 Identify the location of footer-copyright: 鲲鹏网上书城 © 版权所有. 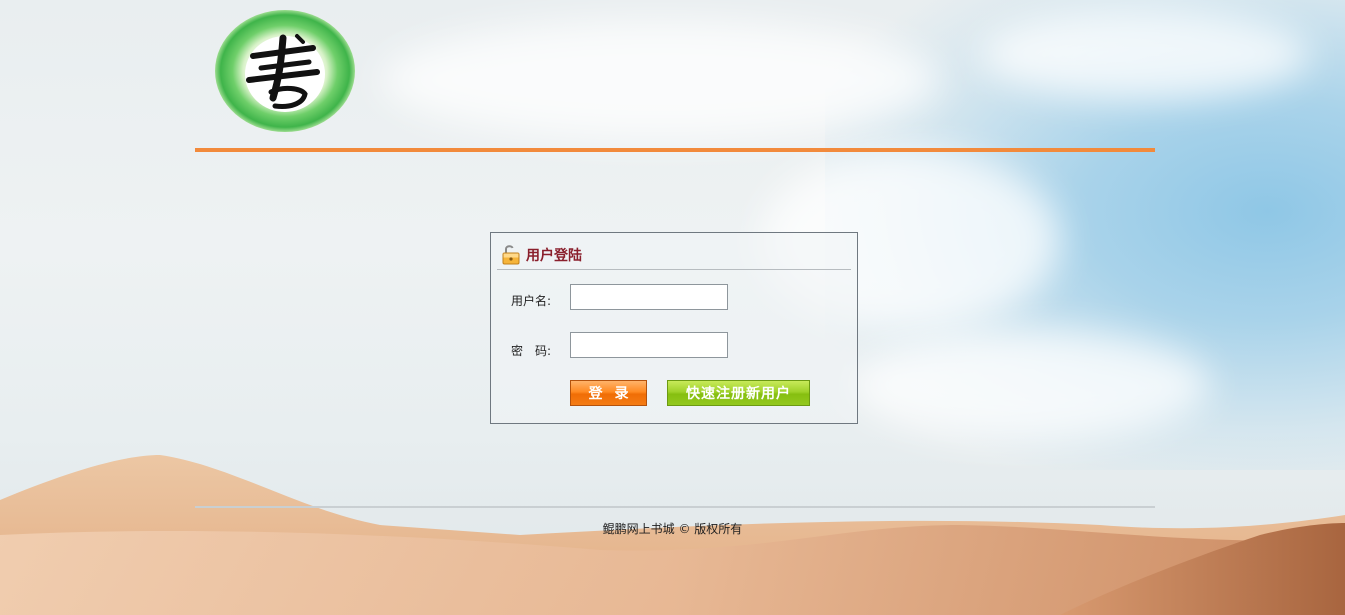
(672, 529).